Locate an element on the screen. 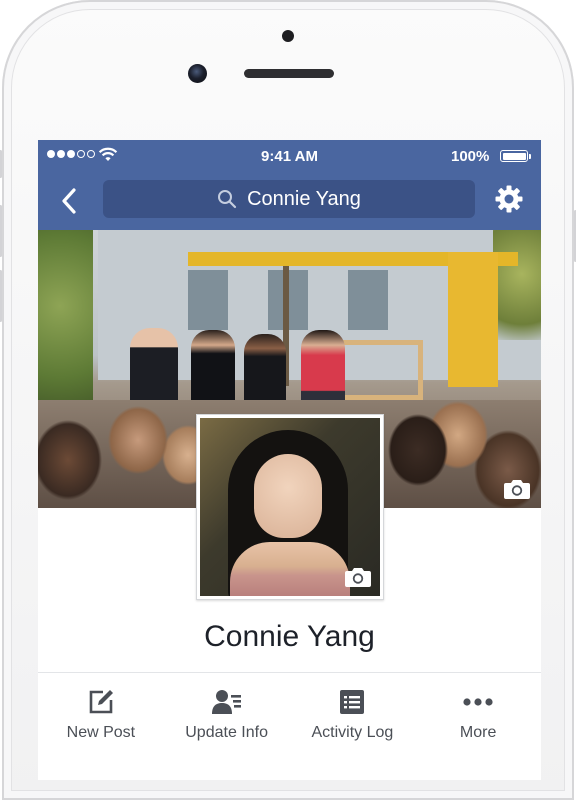 This screenshot has height=800, width=576. avatar-shoulders is located at coordinates (290, 569).